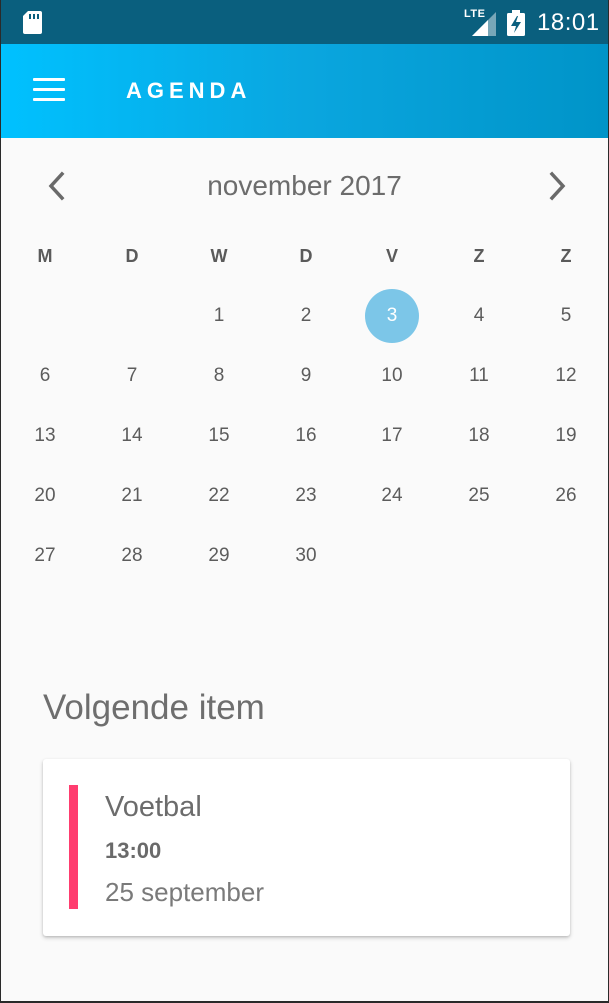 The height and width of the screenshot is (1003, 609). What do you see at coordinates (391, 256) in the screenshot?
I see `weekday-friday: V` at bounding box center [391, 256].